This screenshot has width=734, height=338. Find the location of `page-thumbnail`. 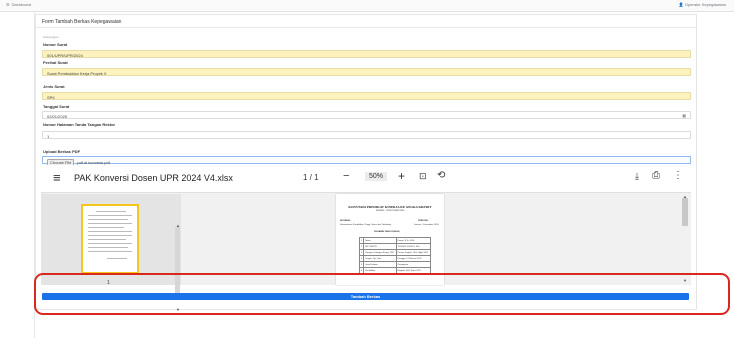

page-thumbnail is located at coordinates (110, 239).